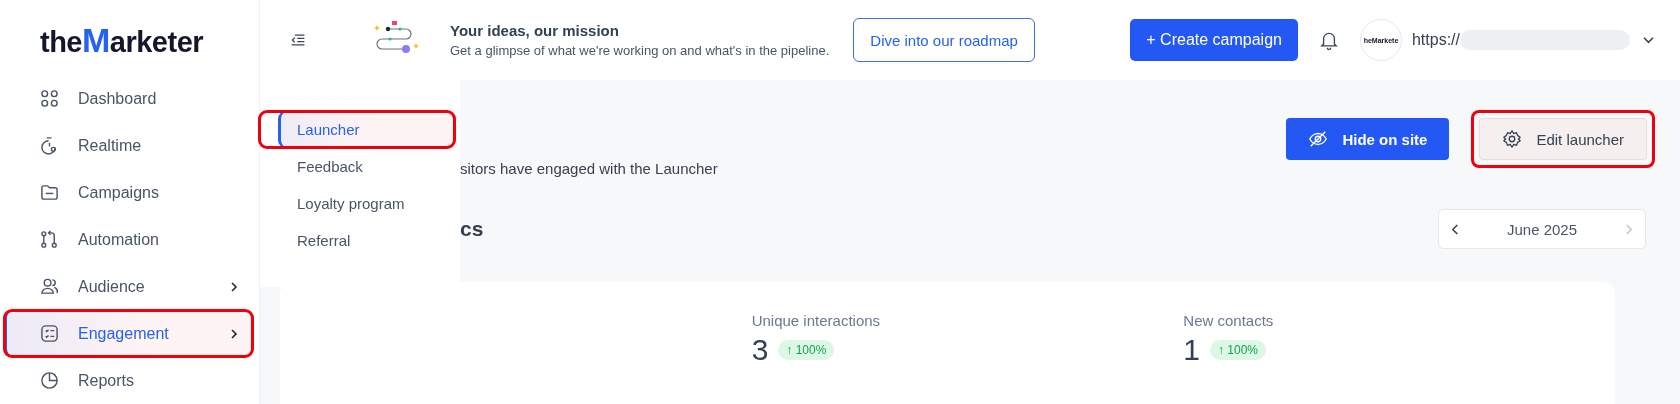 This screenshot has width=1680, height=404. I want to click on roadmap-button: Dive into our roadmap, so click(944, 40).